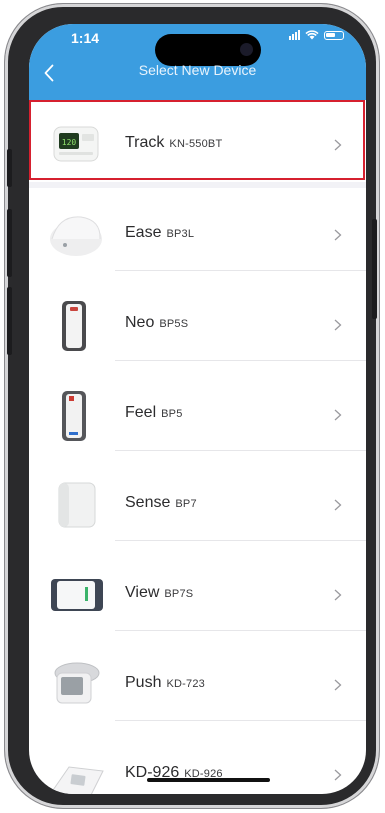  Describe the element at coordinates (9, 243) in the screenshot. I see `volume-up-button` at that location.